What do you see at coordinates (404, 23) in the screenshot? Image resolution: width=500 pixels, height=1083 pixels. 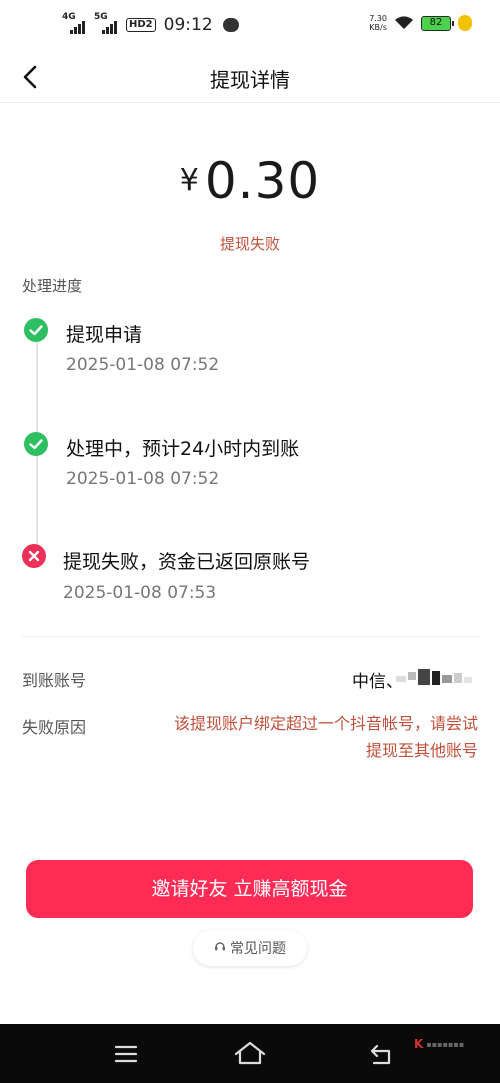 I see `wifi-icon` at bounding box center [404, 23].